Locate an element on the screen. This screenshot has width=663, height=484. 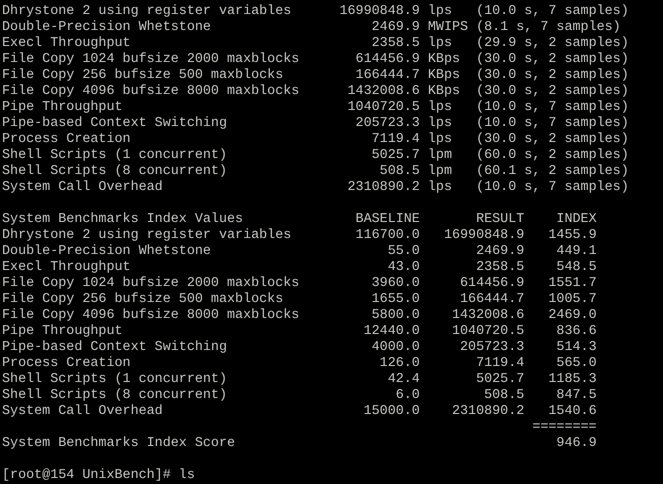
baseline-value: 126.0 is located at coordinates (399, 364).